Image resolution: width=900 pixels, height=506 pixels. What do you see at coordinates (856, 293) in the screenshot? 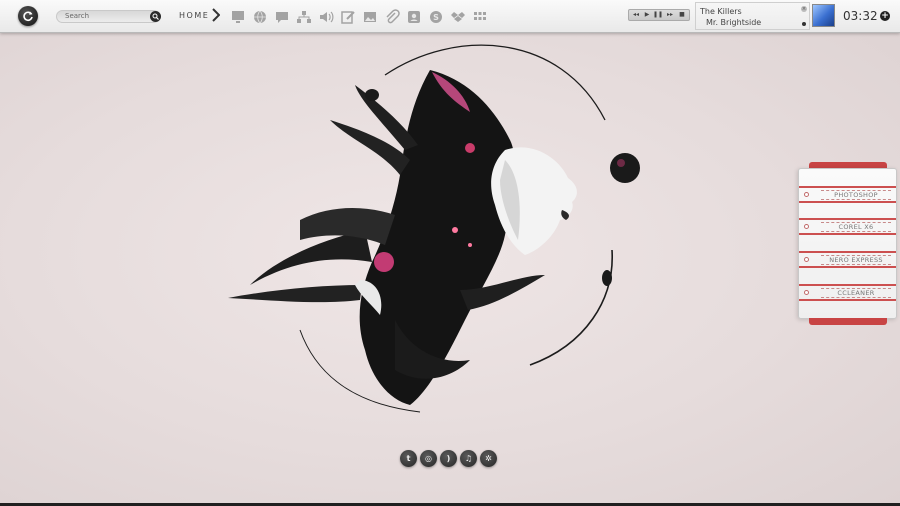
I see `dock-item-label: CCLEANER` at bounding box center [856, 293].